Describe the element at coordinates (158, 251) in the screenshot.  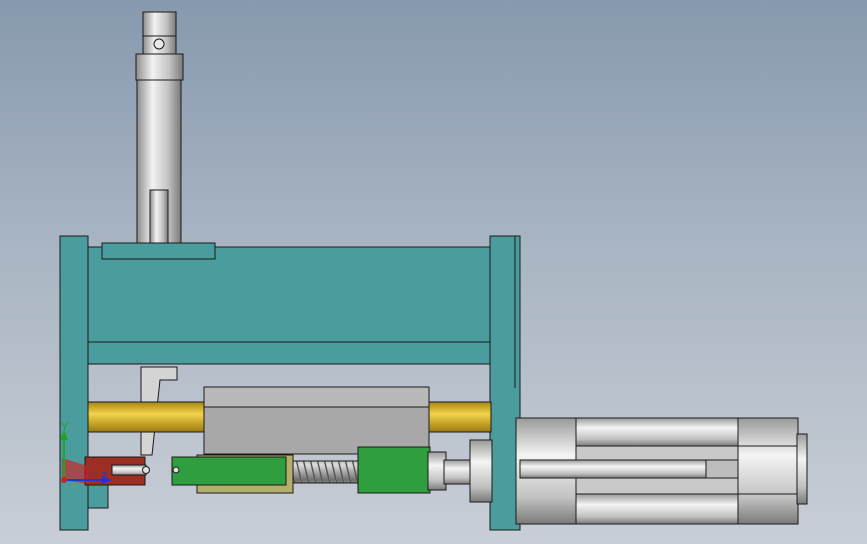
I see `top-flange` at that location.